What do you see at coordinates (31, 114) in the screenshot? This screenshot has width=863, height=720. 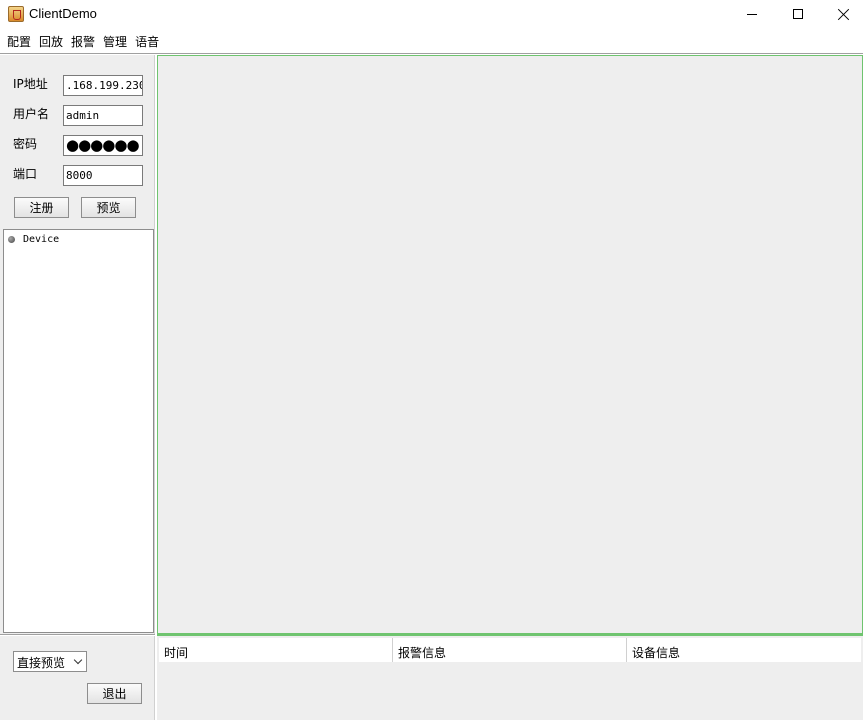 I see `user-label: 用户名` at bounding box center [31, 114].